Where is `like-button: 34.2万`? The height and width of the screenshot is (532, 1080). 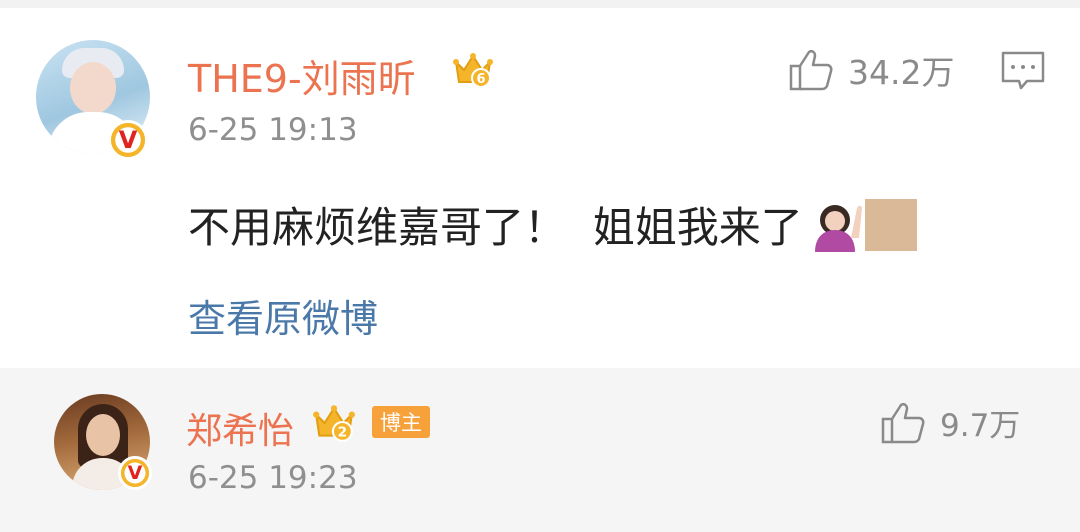 like-button: 34.2万 is located at coordinates (871, 70).